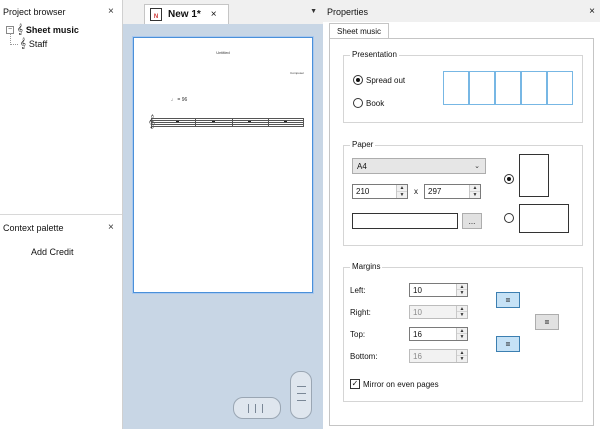 This screenshot has height=429, width=600. Describe the element at coordinates (214, 14) in the screenshot. I see `tab-close-icon: ×` at that location.